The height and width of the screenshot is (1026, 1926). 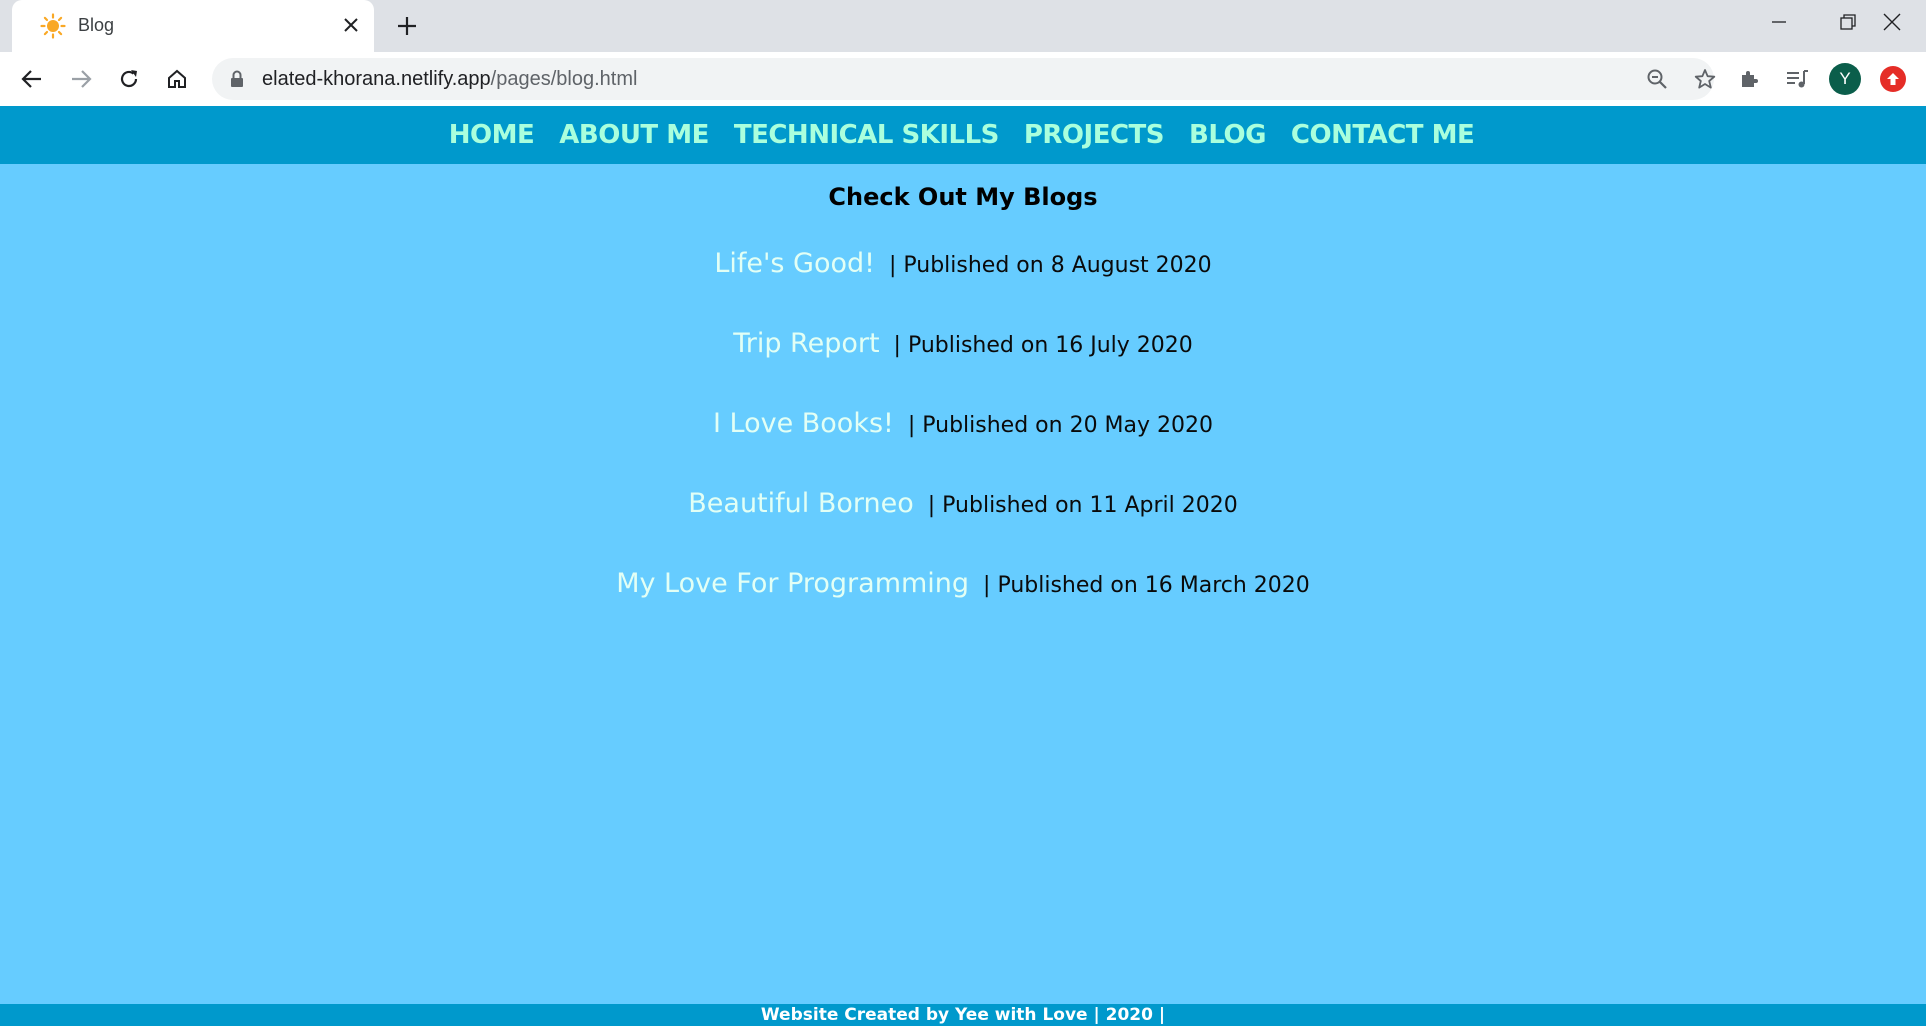 I want to click on tab-title: Blog, so click(x=96, y=25).